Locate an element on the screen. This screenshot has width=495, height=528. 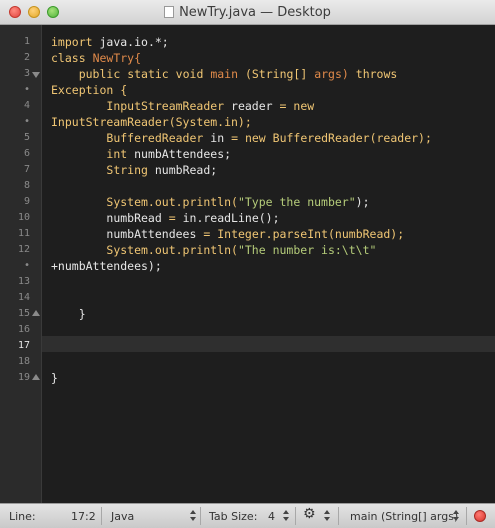
line-number: 18 is located at coordinates (23, 361).